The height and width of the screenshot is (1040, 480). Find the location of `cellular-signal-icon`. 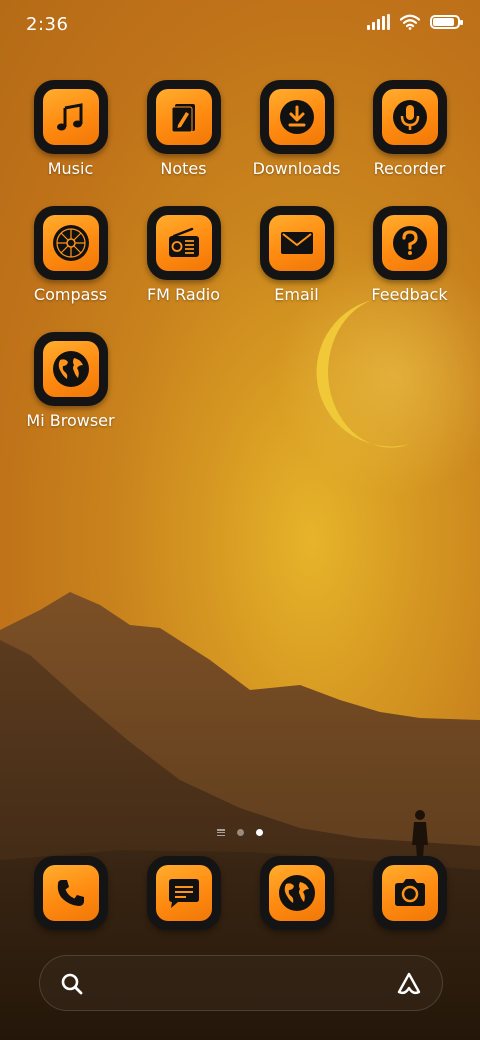

cellular-signal-icon is located at coordinates (378, 22).